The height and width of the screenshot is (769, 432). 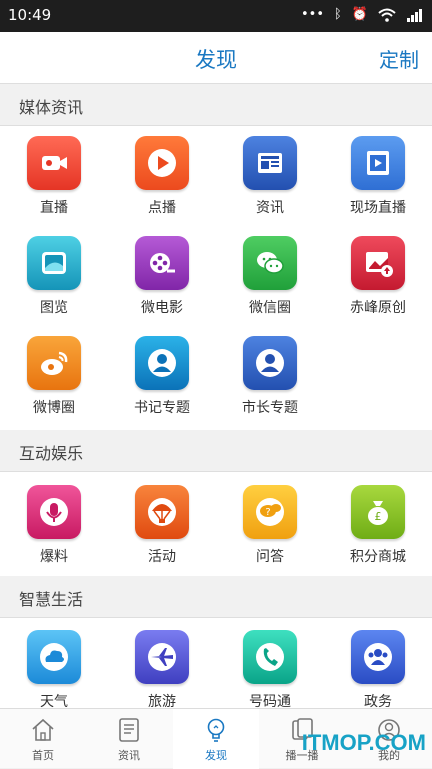 I want to click on film-reel-icon, so click(x=162, y=263).